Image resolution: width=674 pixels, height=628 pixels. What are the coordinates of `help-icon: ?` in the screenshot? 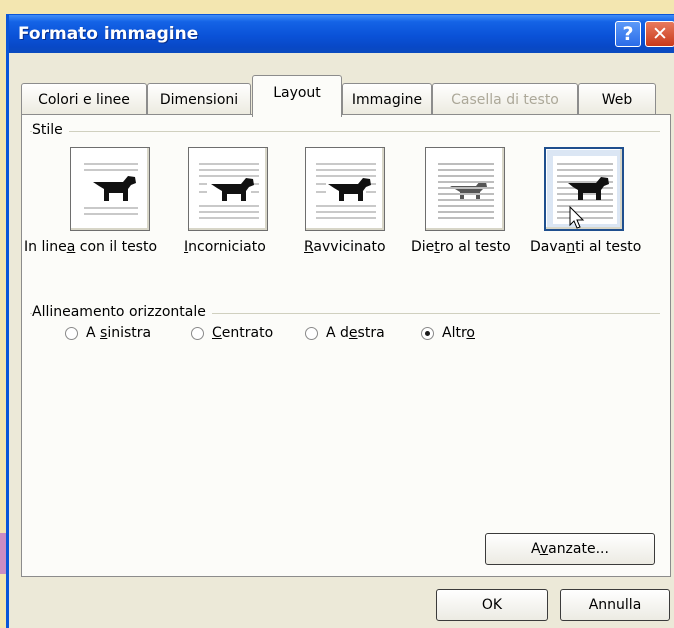 It's located at (628, 34).